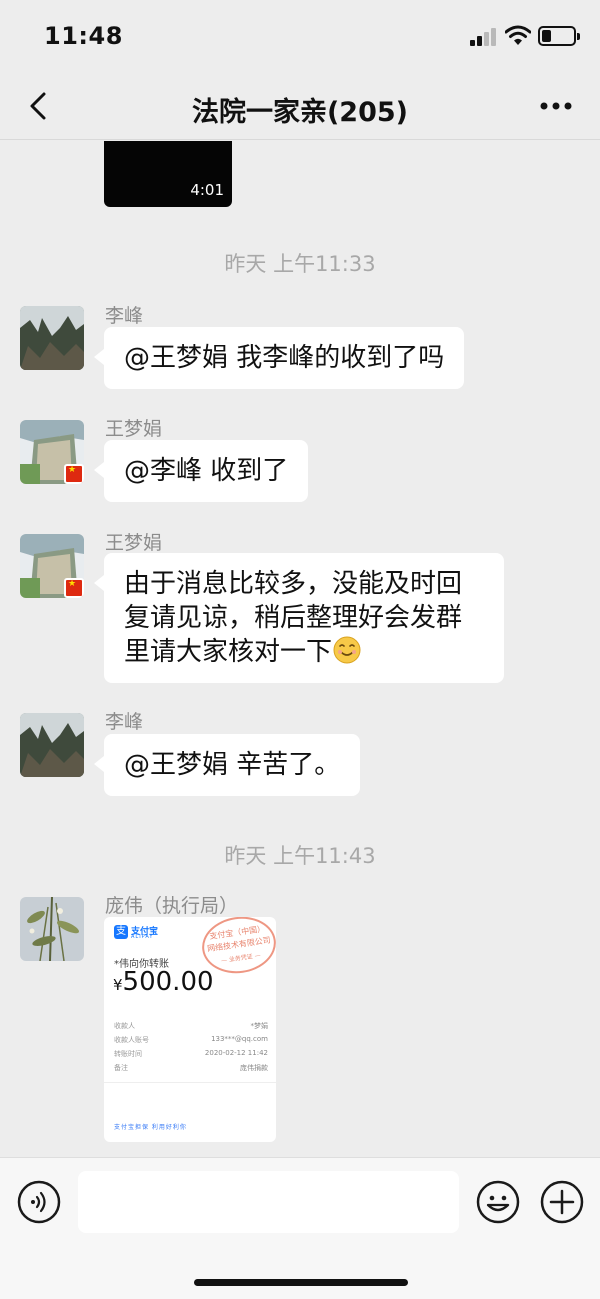  I want to click on battery-icon, so click(559, 36).